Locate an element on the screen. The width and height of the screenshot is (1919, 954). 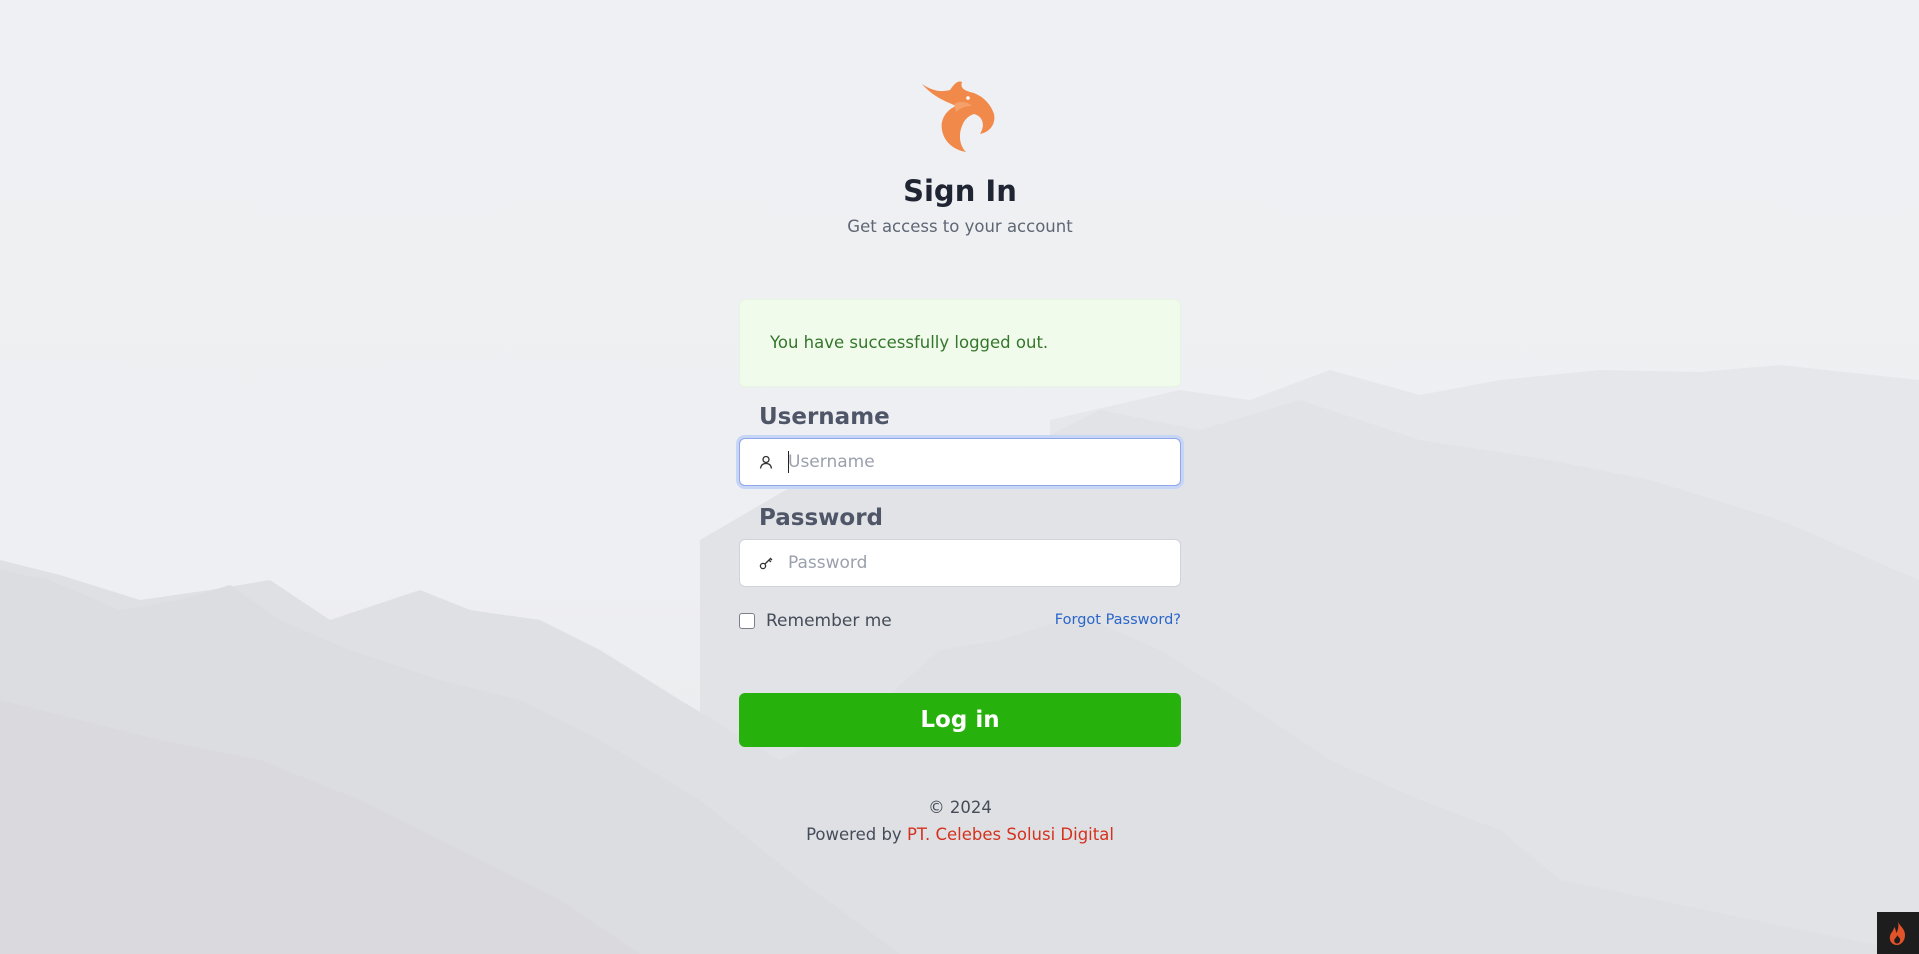
page-title: Sign In is located at coordinates (960, 191).